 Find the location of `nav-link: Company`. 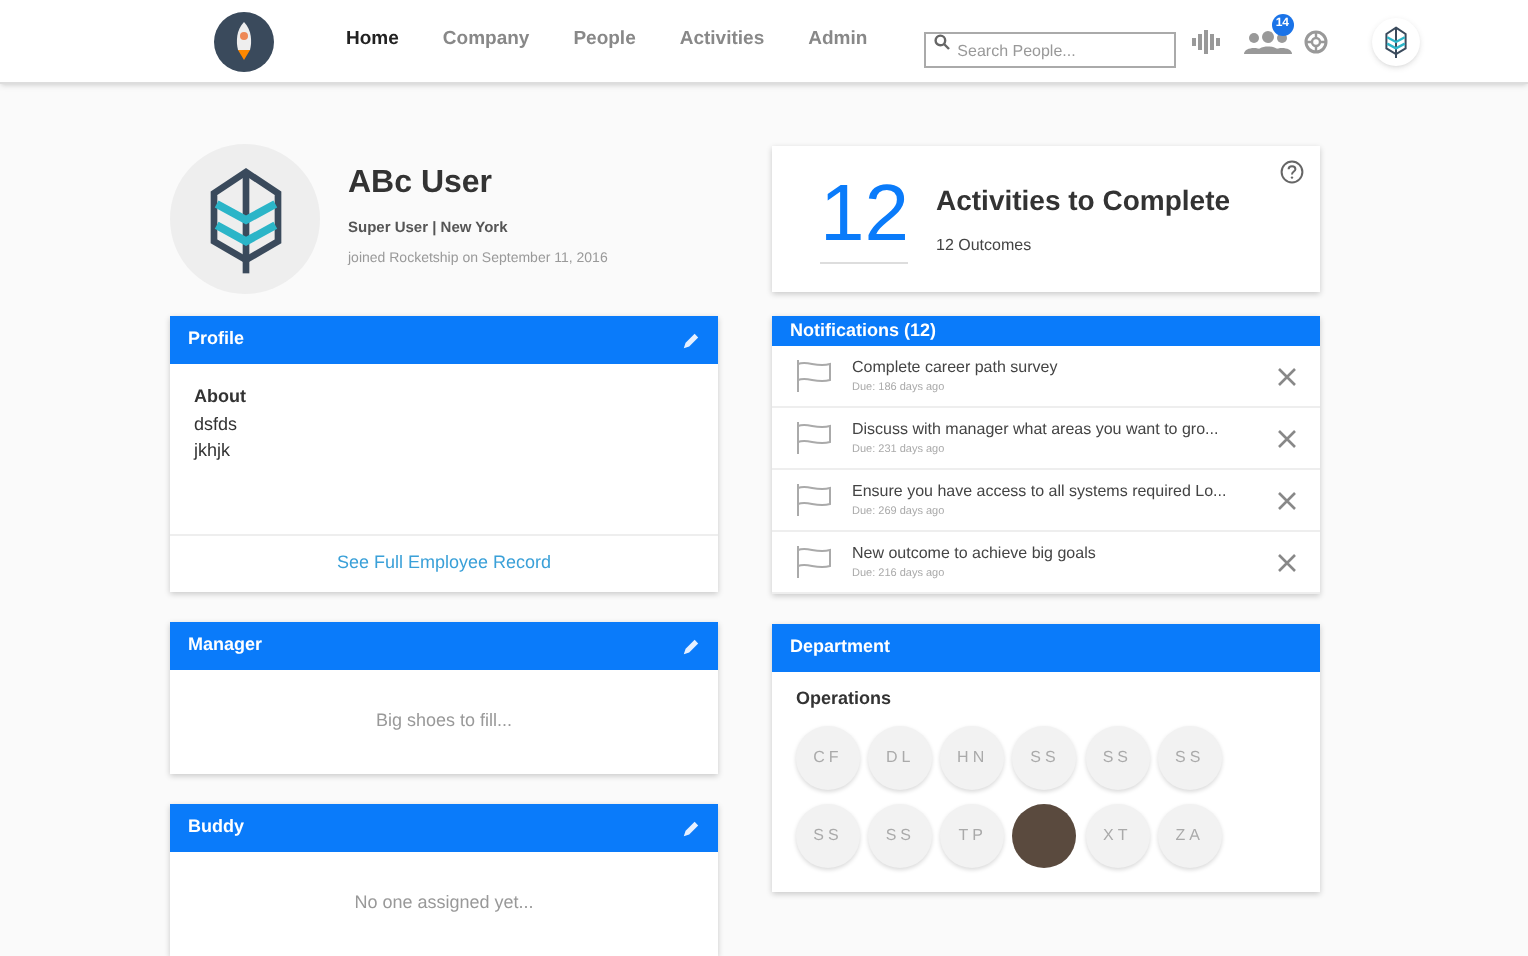

nav-link: Company is located at coordinates (486, 41).